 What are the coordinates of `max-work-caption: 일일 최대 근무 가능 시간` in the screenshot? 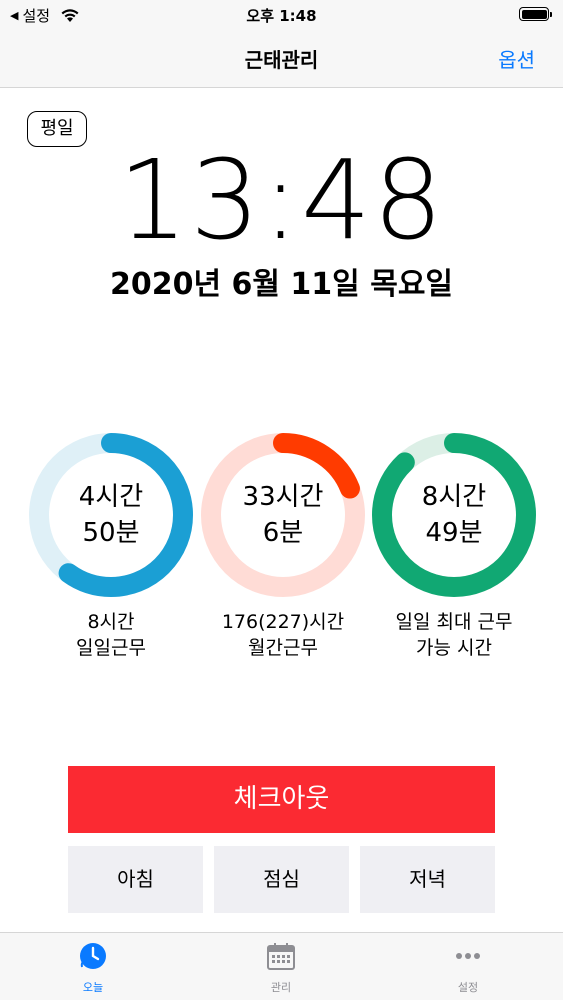 It's located at (454, 635).